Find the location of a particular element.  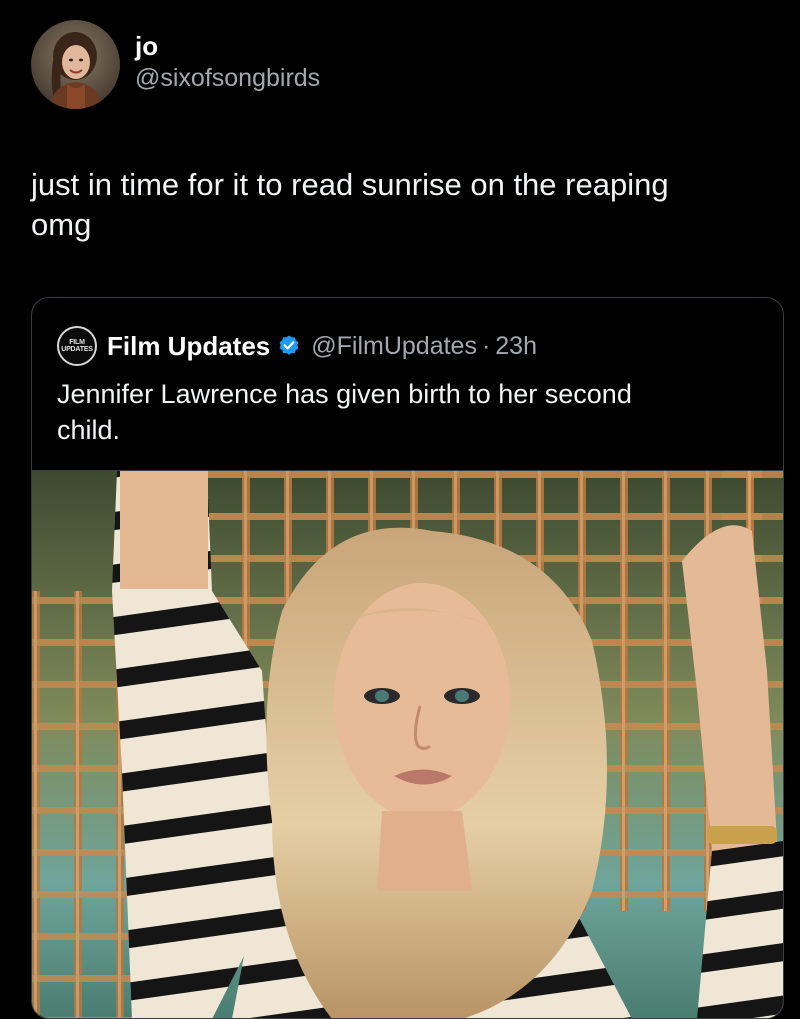

tweet-text-line-2: omg is located at coordinates (61, 224).